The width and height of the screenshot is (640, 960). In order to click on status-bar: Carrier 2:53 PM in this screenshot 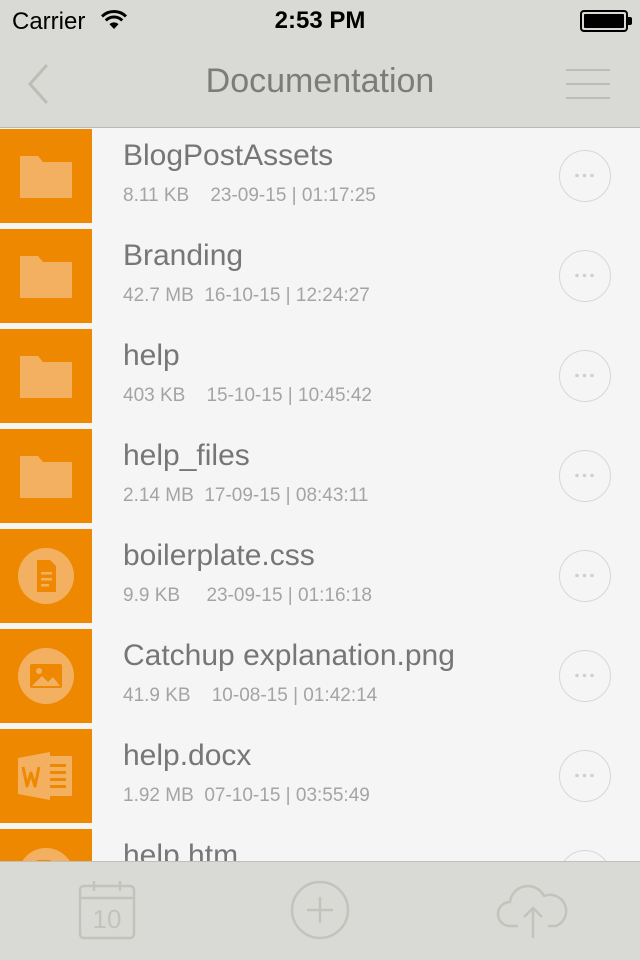, I will do `click(320, 20)`.